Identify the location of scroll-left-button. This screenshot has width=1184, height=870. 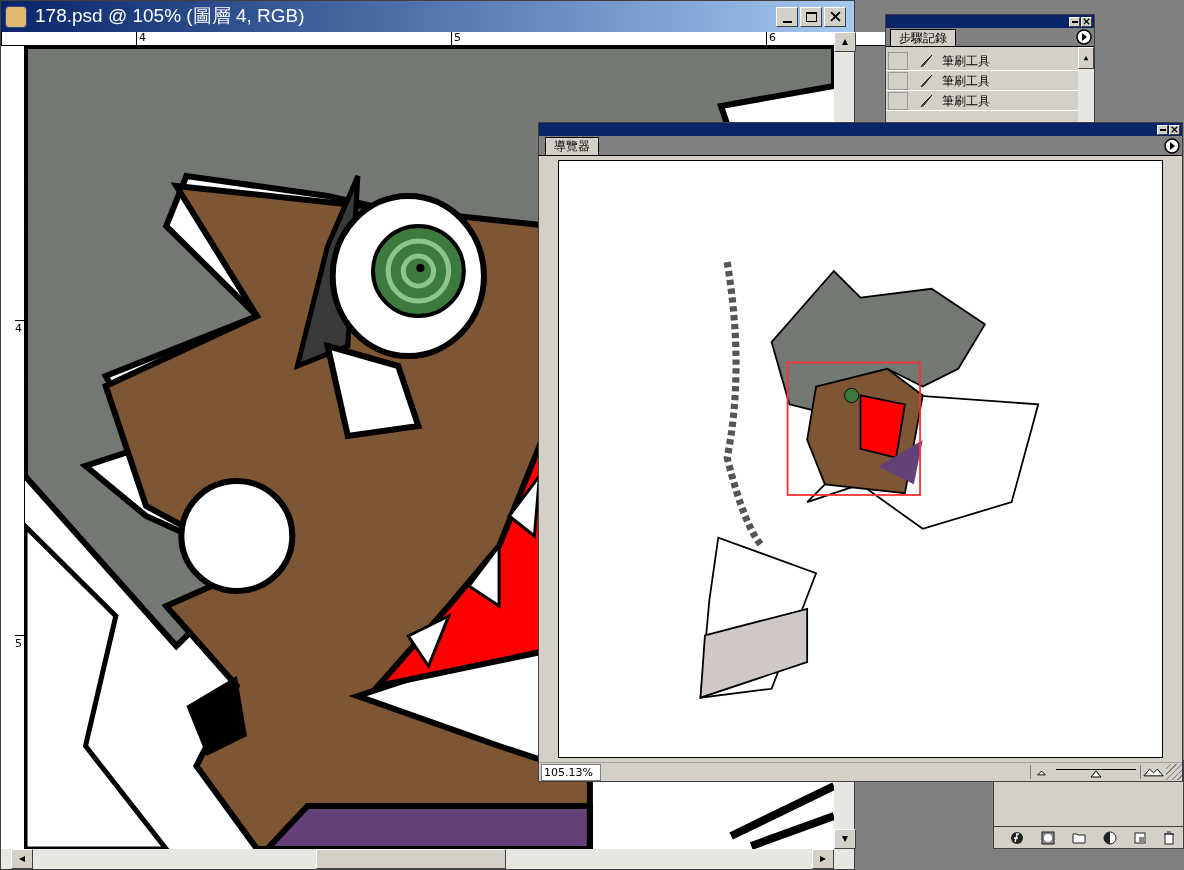
(22, 859).